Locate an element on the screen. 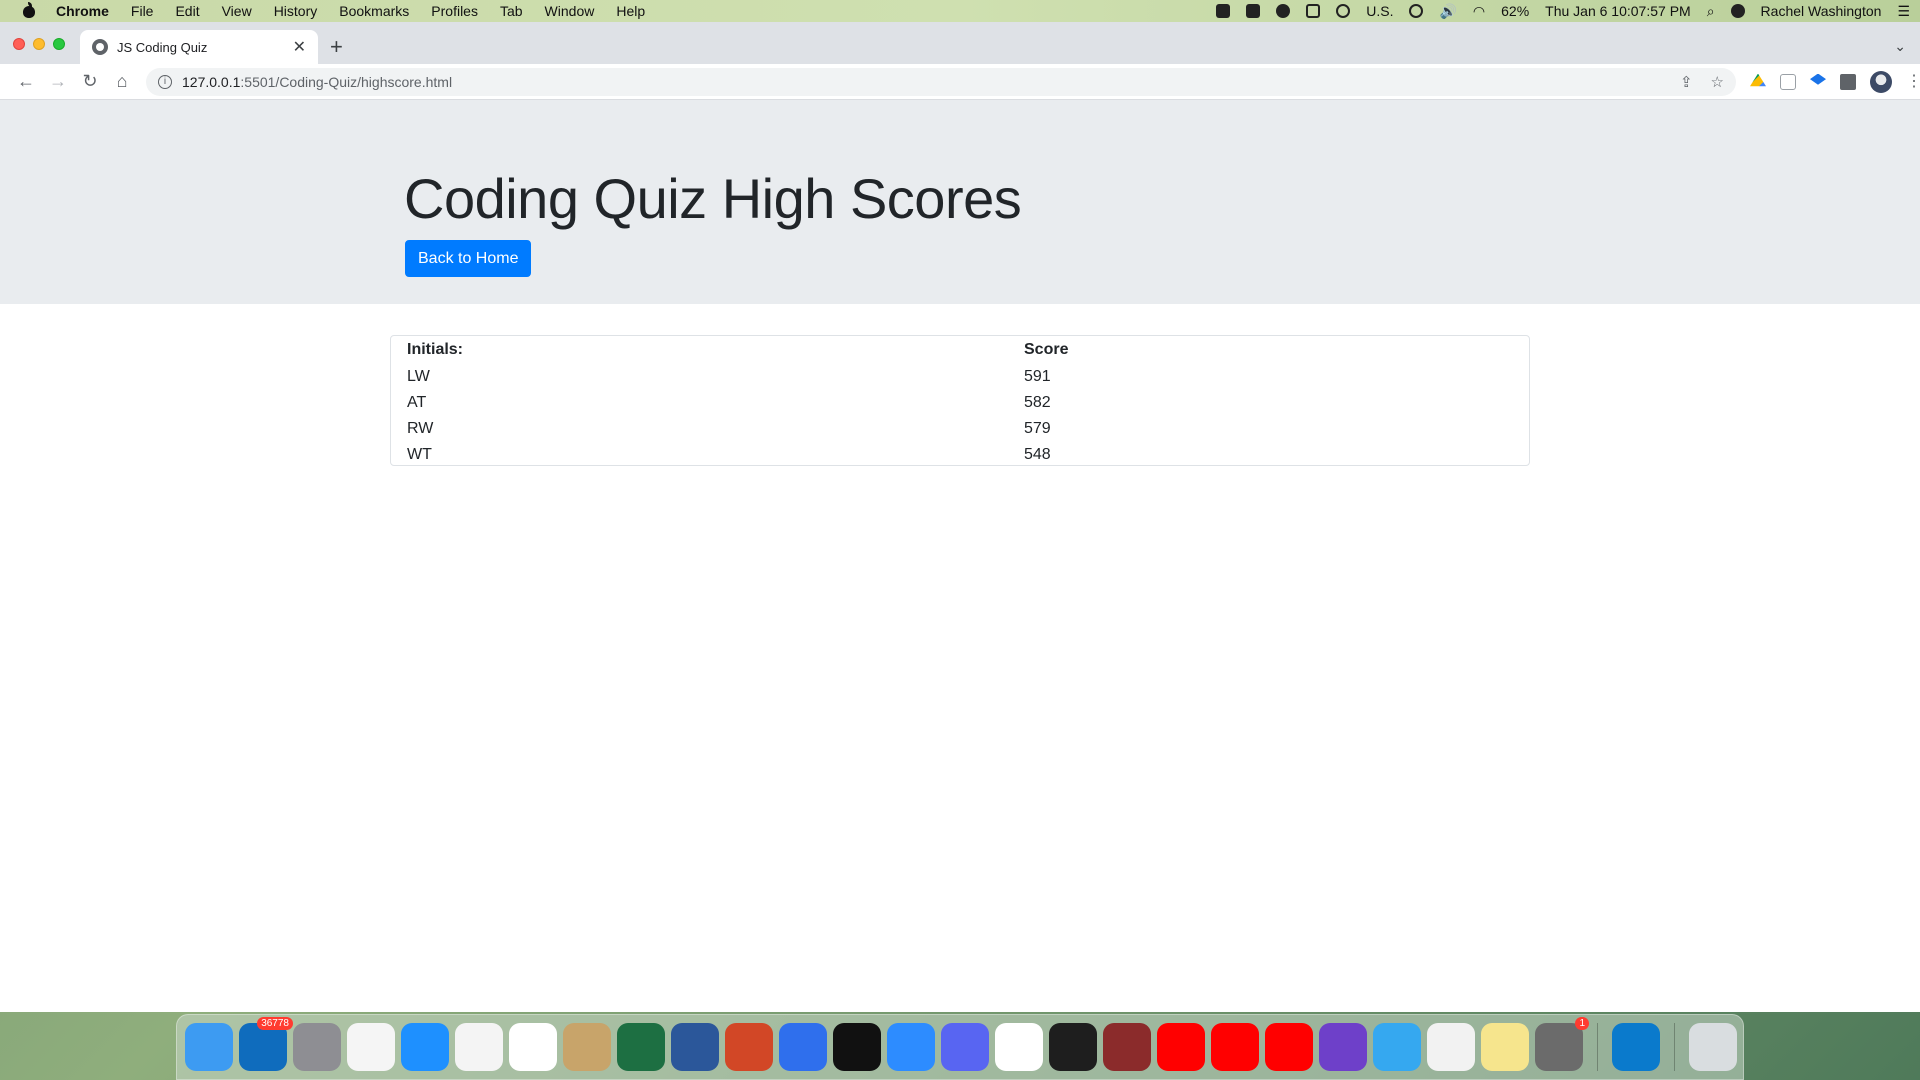 This screenshot has width=1920, height=1080. zoom-icon is located at coordinates (911, 1047).